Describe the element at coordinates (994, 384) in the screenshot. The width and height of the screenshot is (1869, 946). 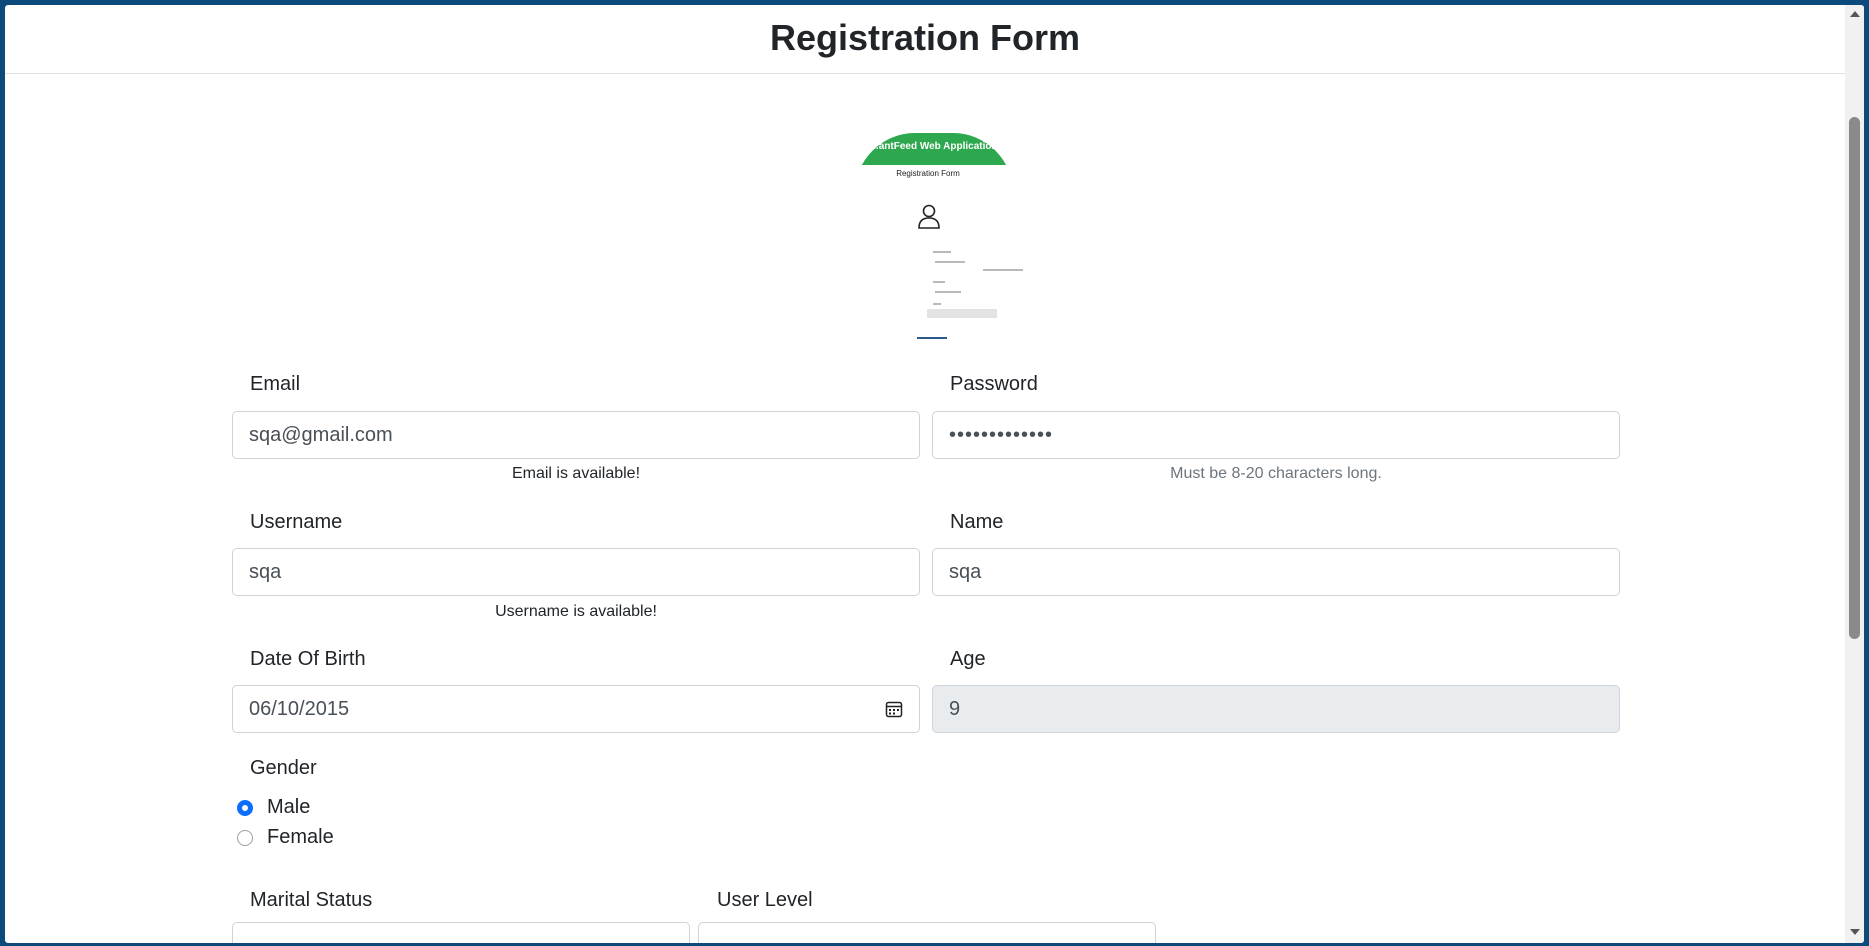
I see `password-label: Password` at that location.